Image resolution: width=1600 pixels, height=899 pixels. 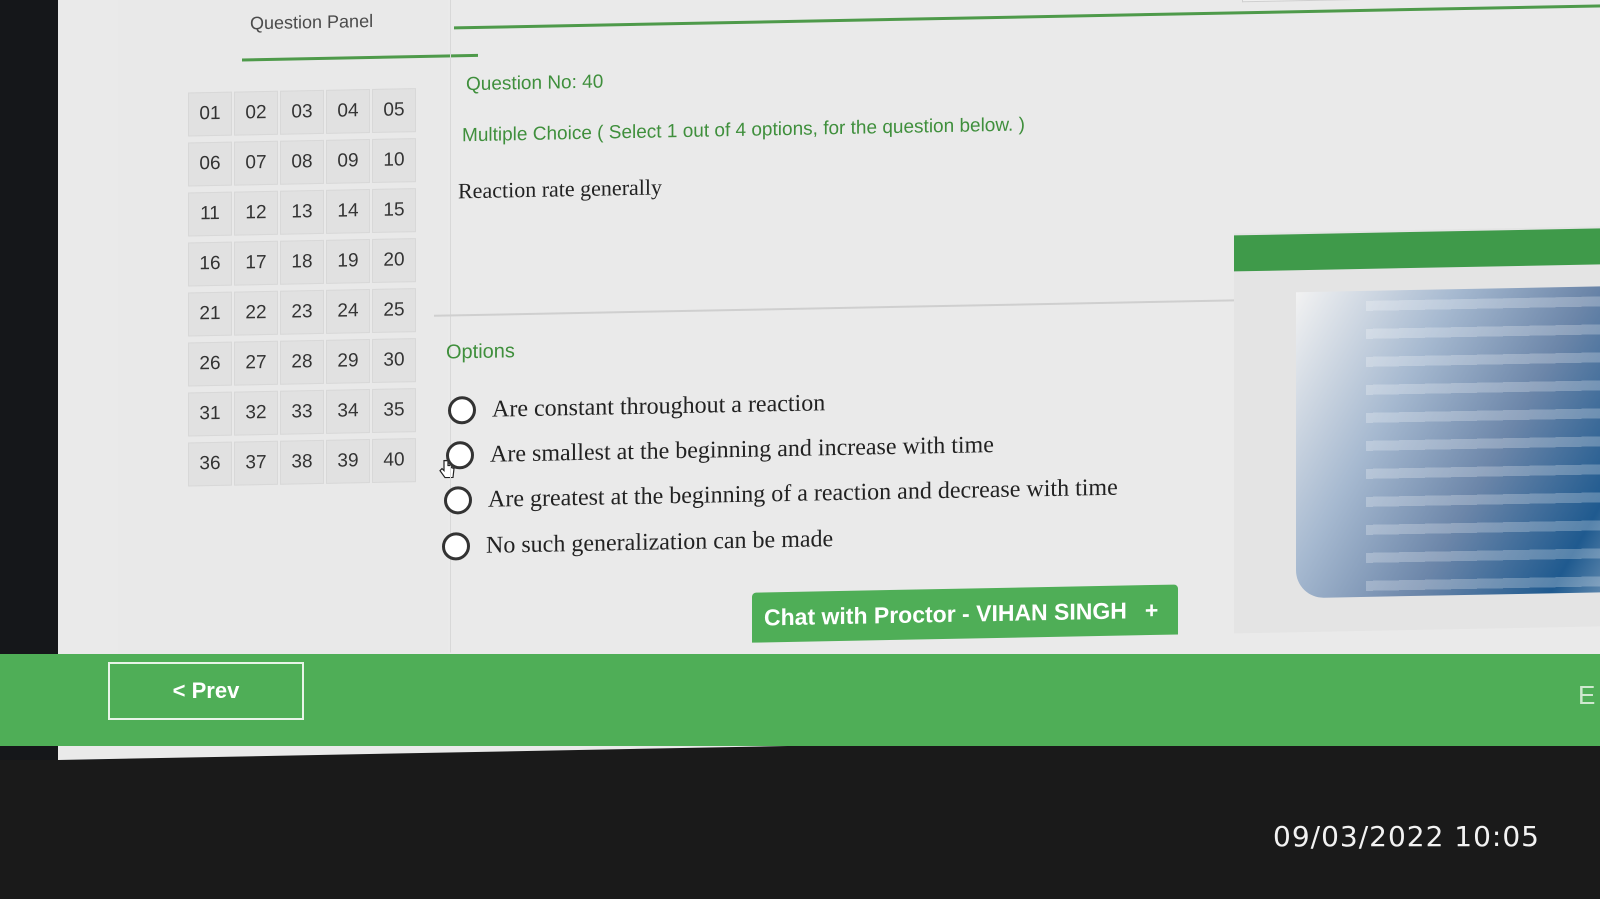 What do you see at coordinates (256, 463) in the screenshot?
I see `question-cell: 37` at bounding box center [256, 463].